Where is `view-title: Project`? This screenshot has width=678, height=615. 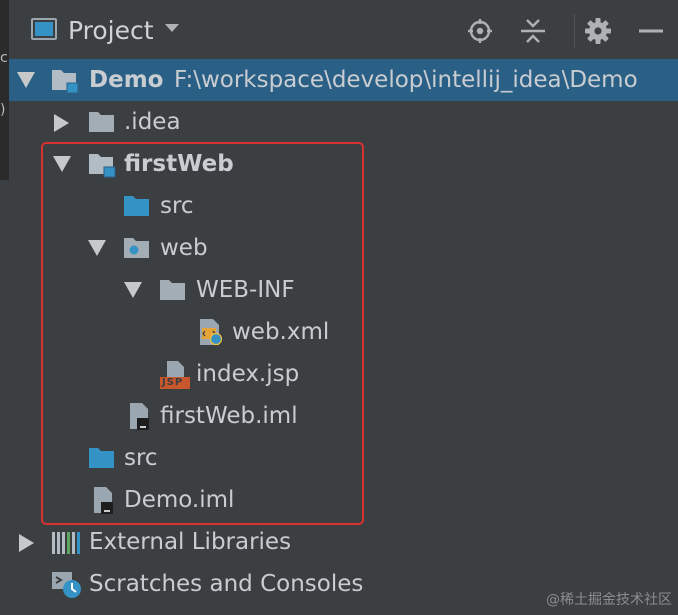
view-title: Project is located at coordinates (111, 31).